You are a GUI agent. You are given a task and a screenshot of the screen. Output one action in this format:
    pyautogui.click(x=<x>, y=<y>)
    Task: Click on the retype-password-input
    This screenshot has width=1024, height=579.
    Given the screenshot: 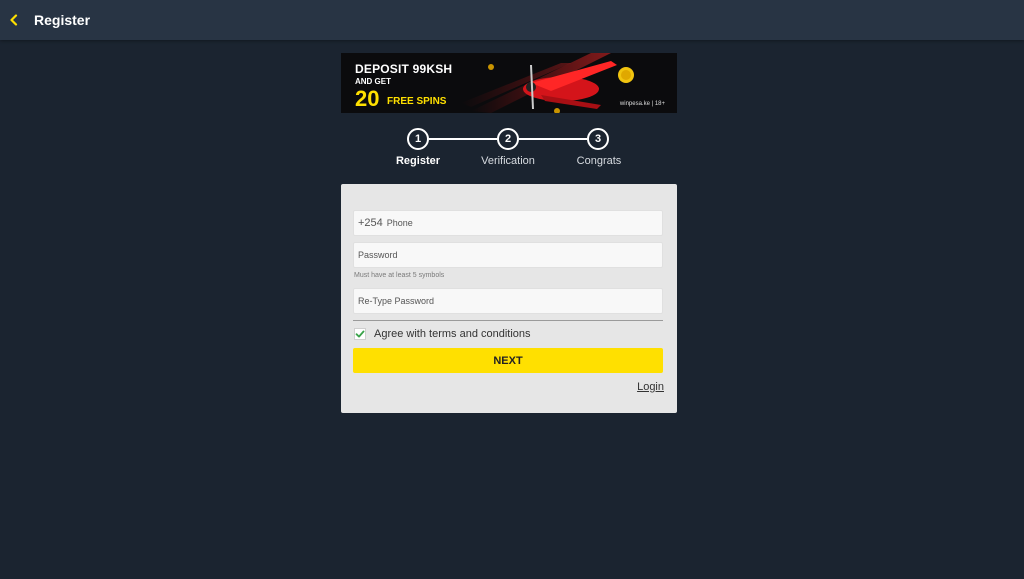 What is the action you would take?
    pyautogui.click(x=508, y=301)
    